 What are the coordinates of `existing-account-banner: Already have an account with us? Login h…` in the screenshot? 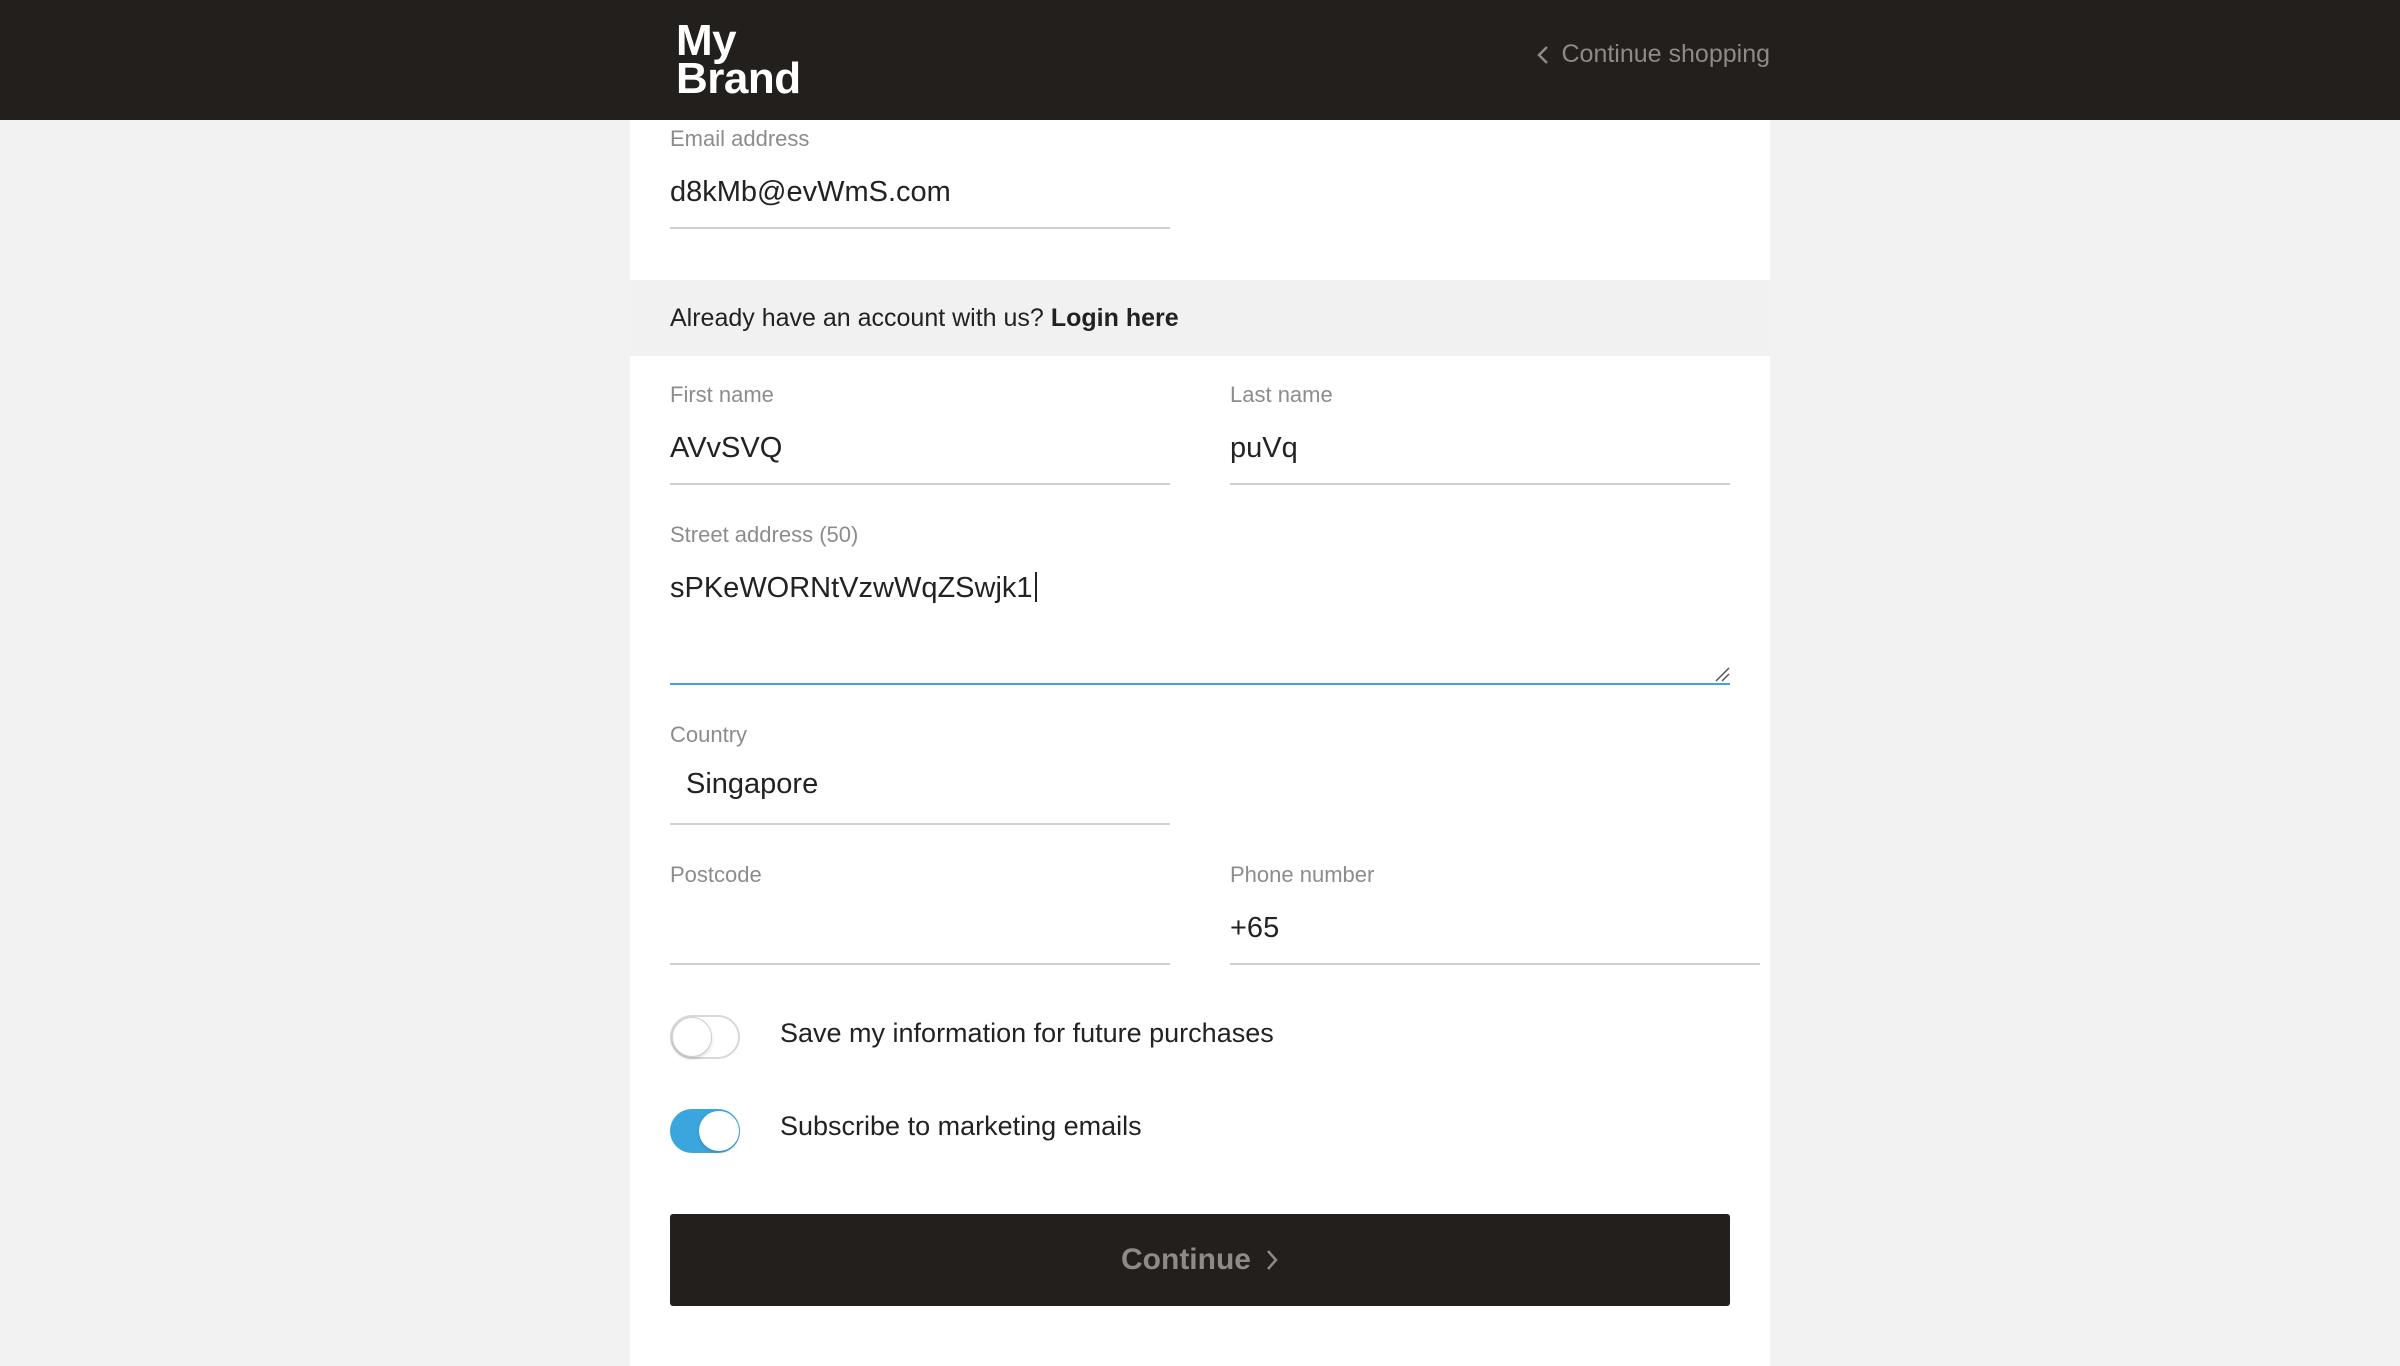 It's located at (1200, 318).